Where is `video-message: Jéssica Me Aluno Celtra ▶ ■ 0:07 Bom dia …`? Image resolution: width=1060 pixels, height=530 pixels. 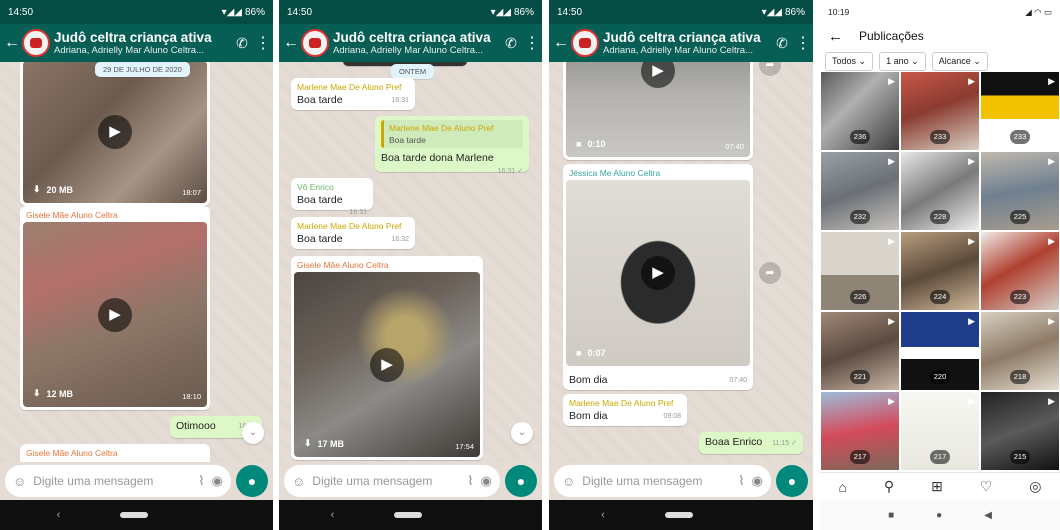 video-message: Jéssica Me Aluno Celtra ▶ ■ 0:07 Bom dia … is located at coordinates (658, 277).